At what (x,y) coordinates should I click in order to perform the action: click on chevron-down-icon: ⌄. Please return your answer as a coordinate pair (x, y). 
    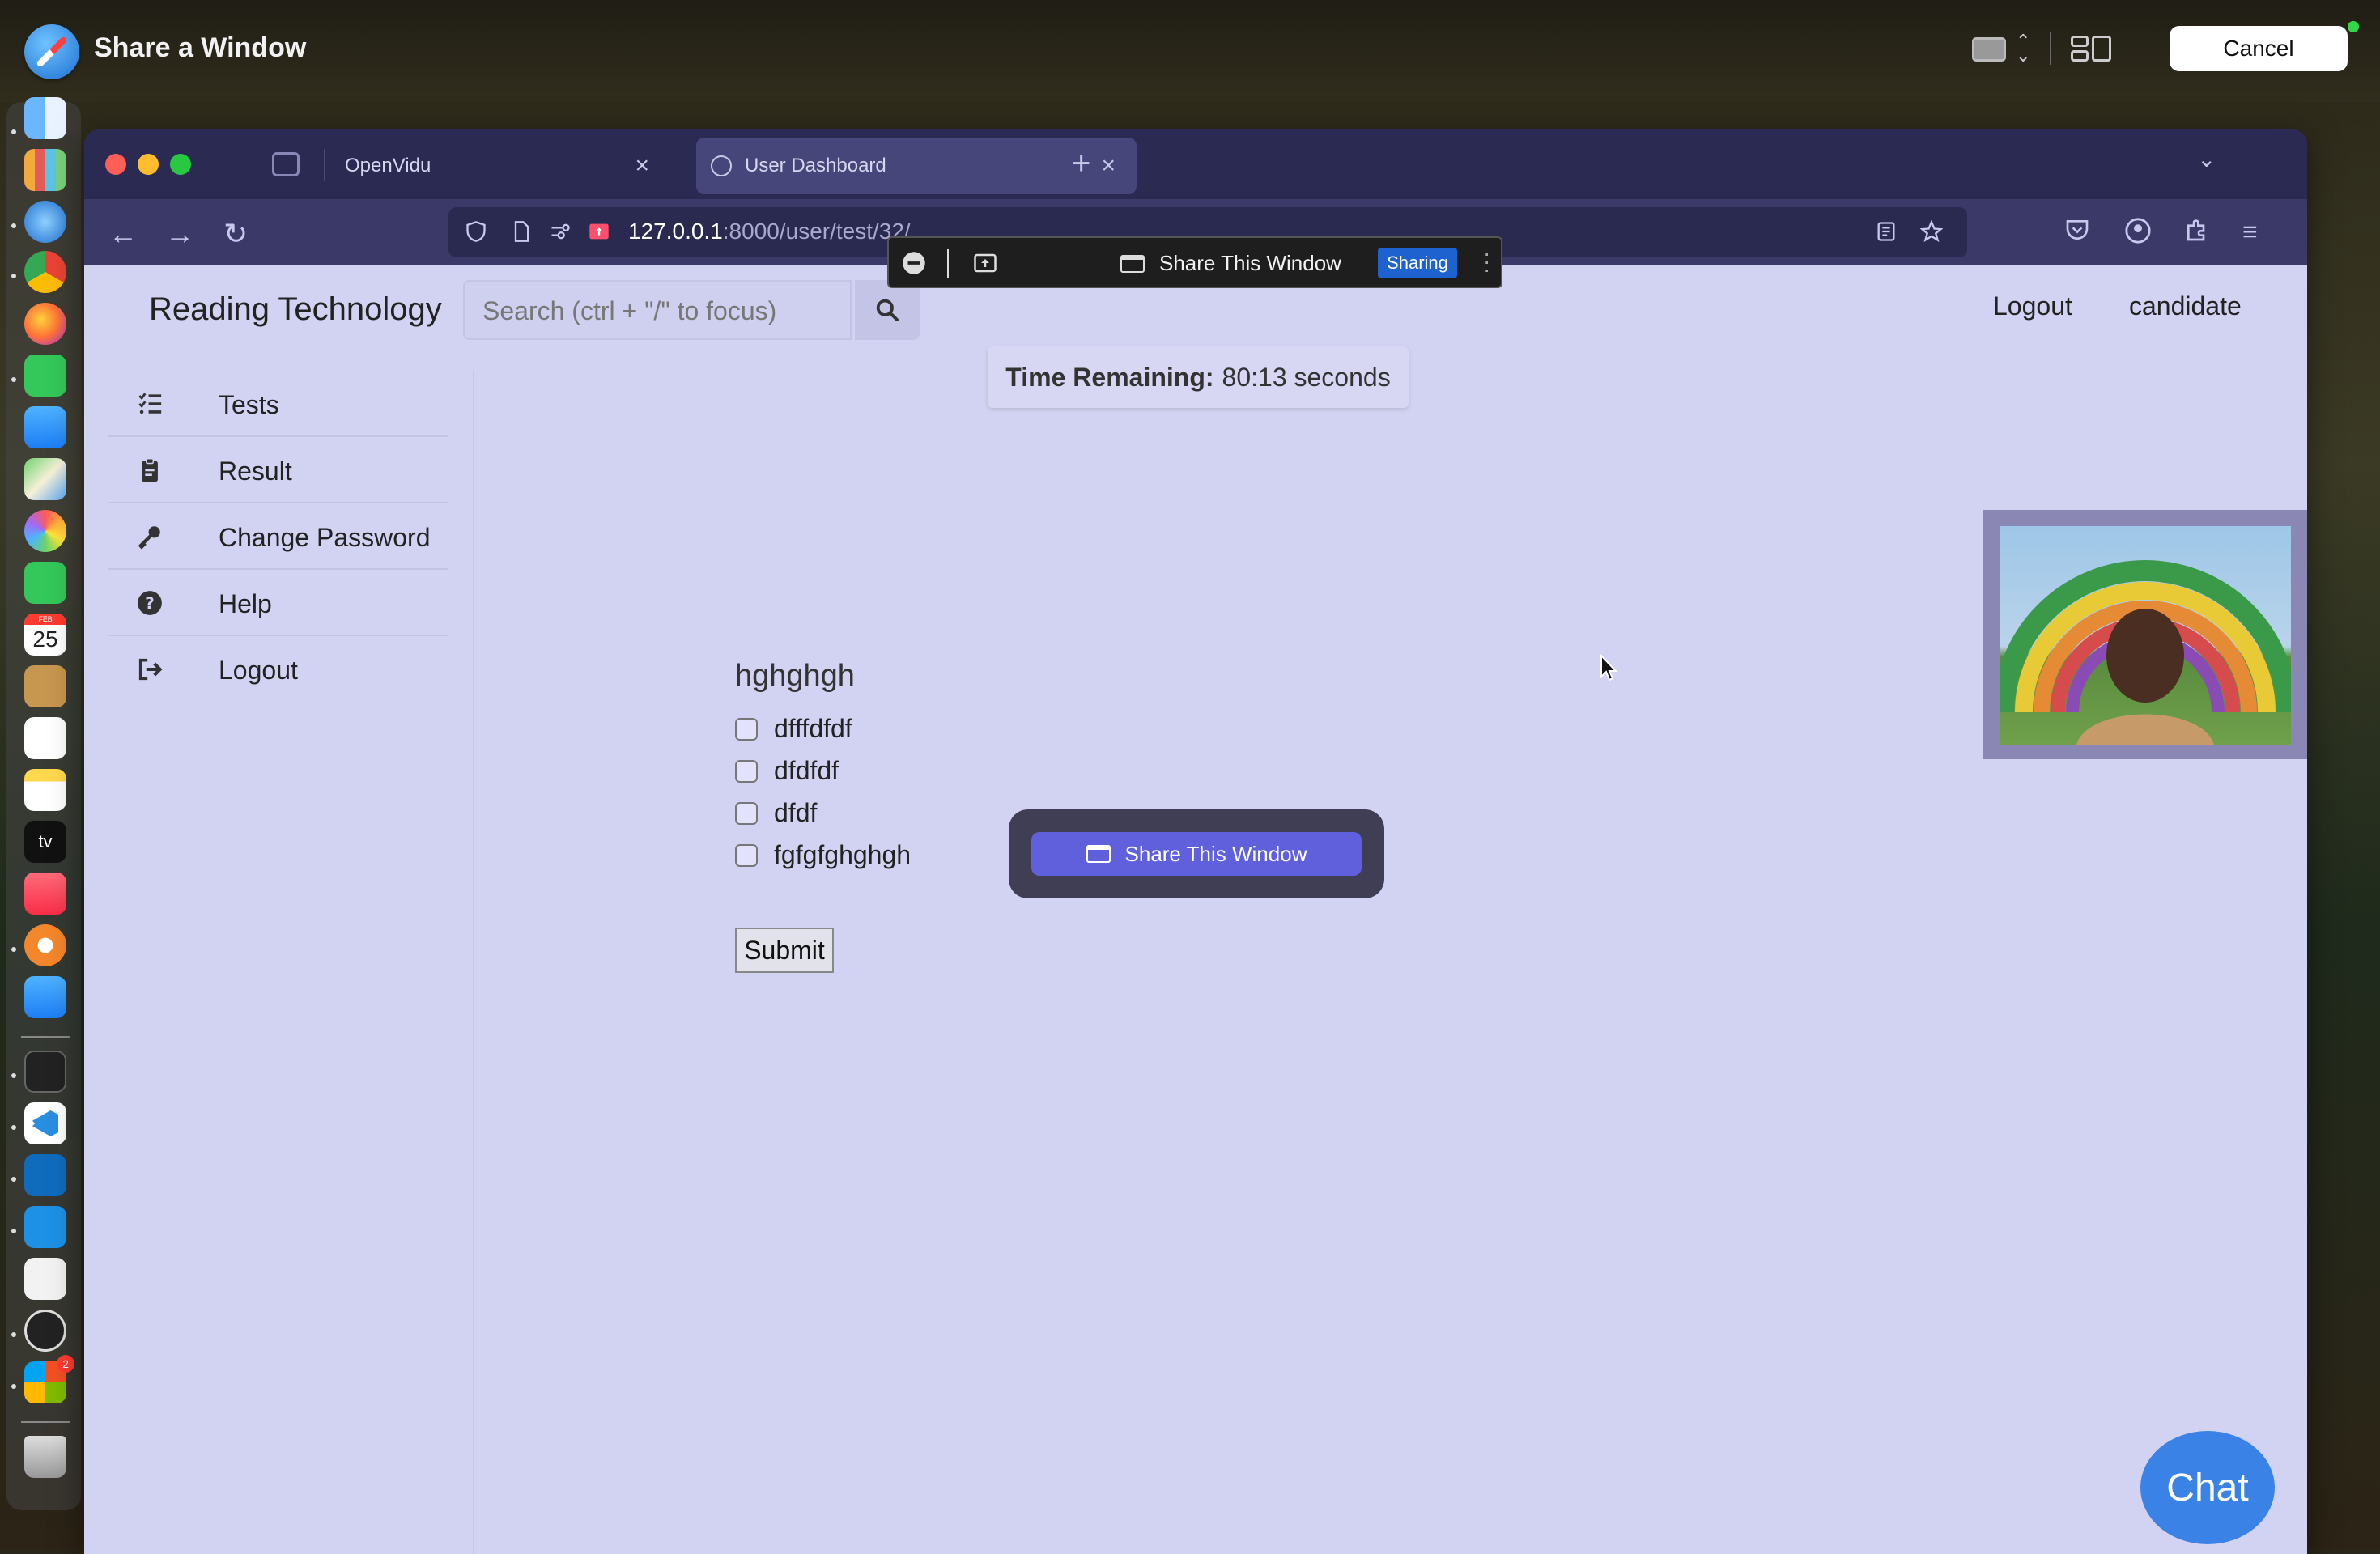
    Looking at the image, I should click on (2207, 159).